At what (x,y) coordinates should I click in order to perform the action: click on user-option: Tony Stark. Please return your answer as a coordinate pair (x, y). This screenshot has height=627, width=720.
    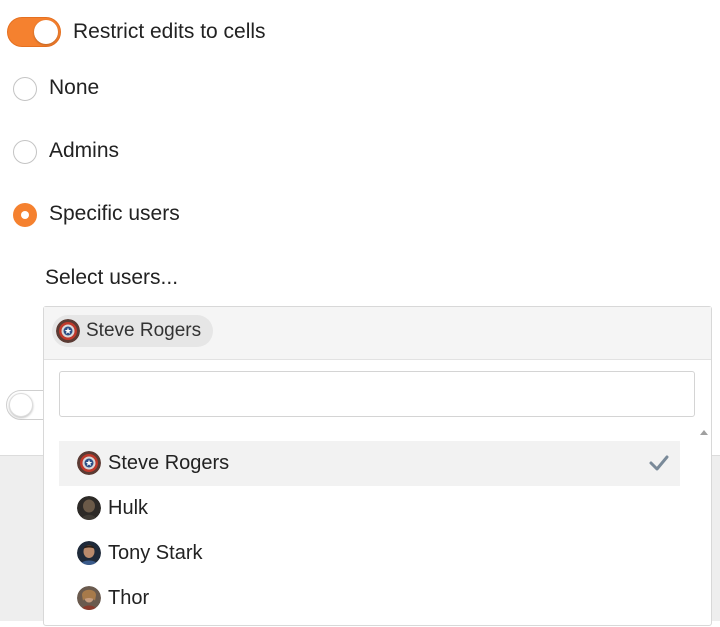
    Looking at the image, I should click on (369, 553).